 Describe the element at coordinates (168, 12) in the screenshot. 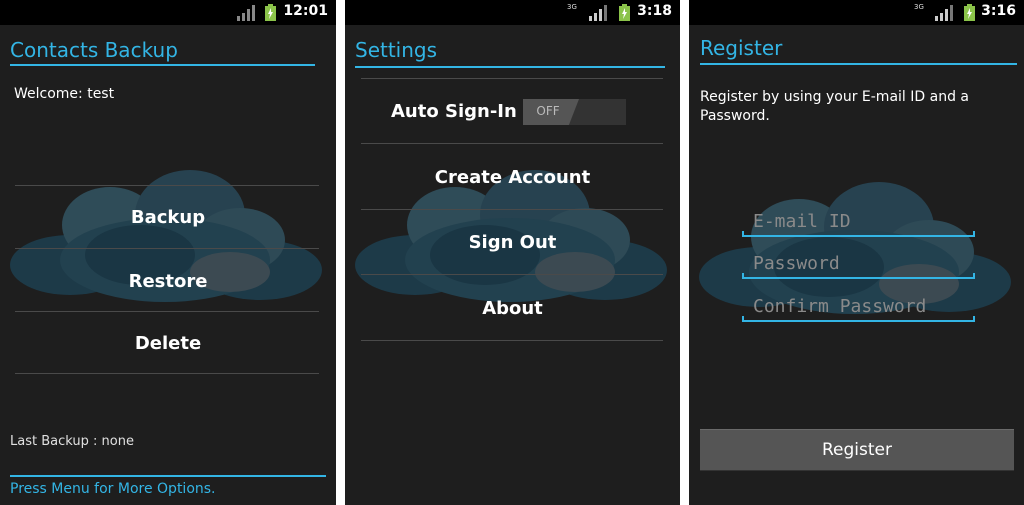

I see `status-bar: 12:01` at that location.